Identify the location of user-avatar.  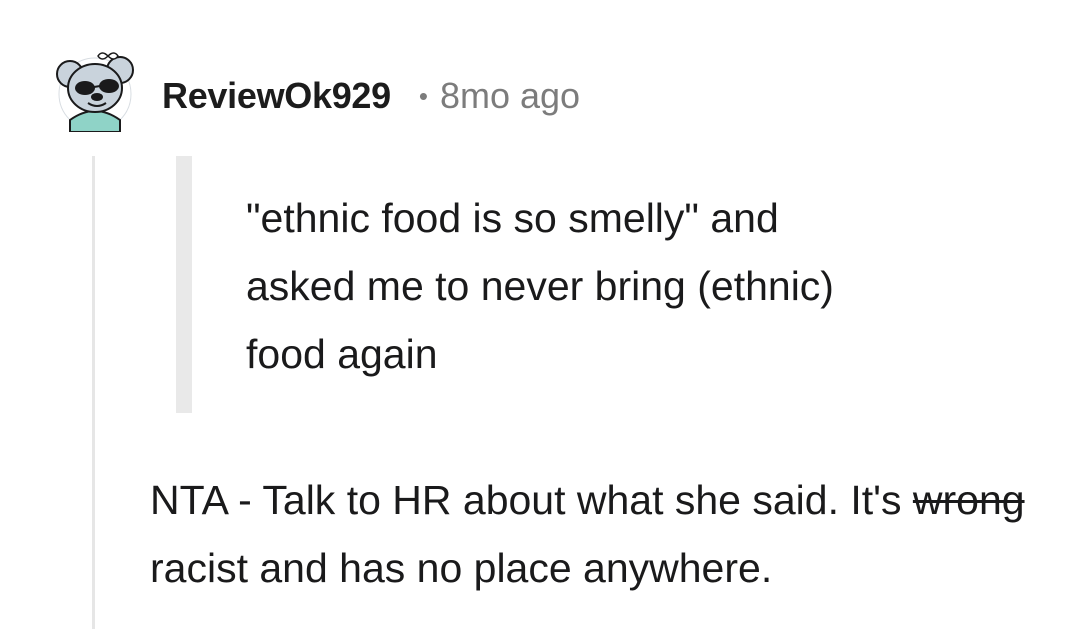
(95, 91).